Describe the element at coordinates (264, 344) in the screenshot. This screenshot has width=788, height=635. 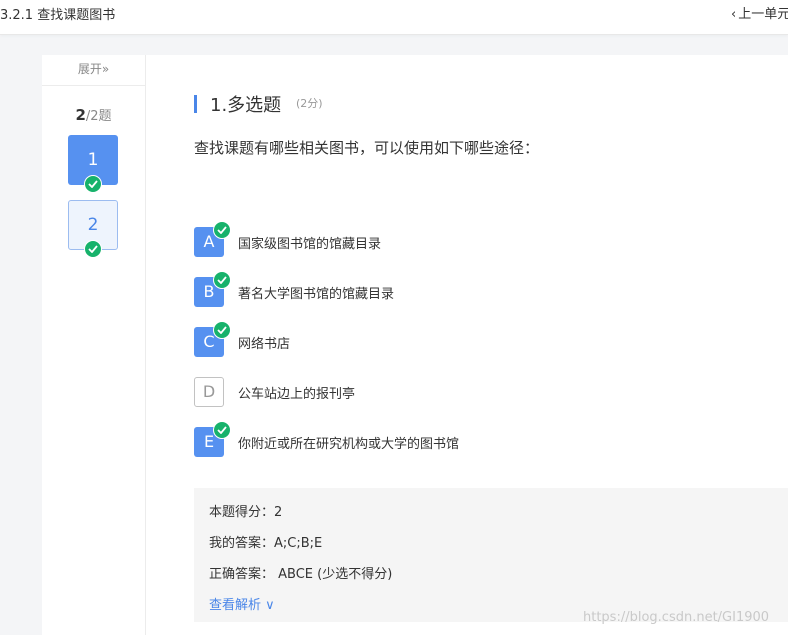
I see `option-text: 网络书店` at that location.